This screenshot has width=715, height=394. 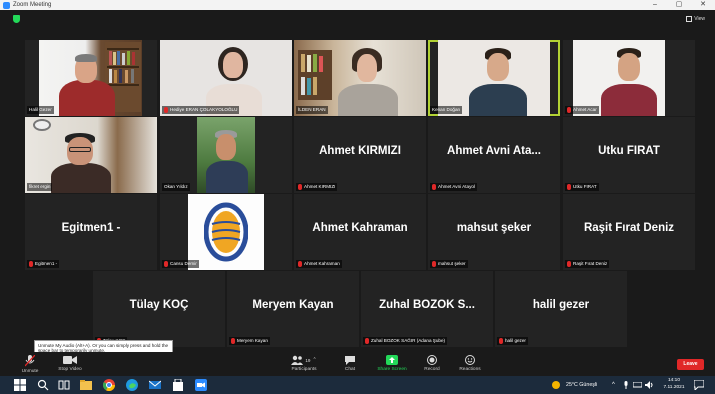 What do you see at coordinates (561, 305) in the screenshot?
I see `participant-display-name: halil gezer` at bounding box center [561, 305].